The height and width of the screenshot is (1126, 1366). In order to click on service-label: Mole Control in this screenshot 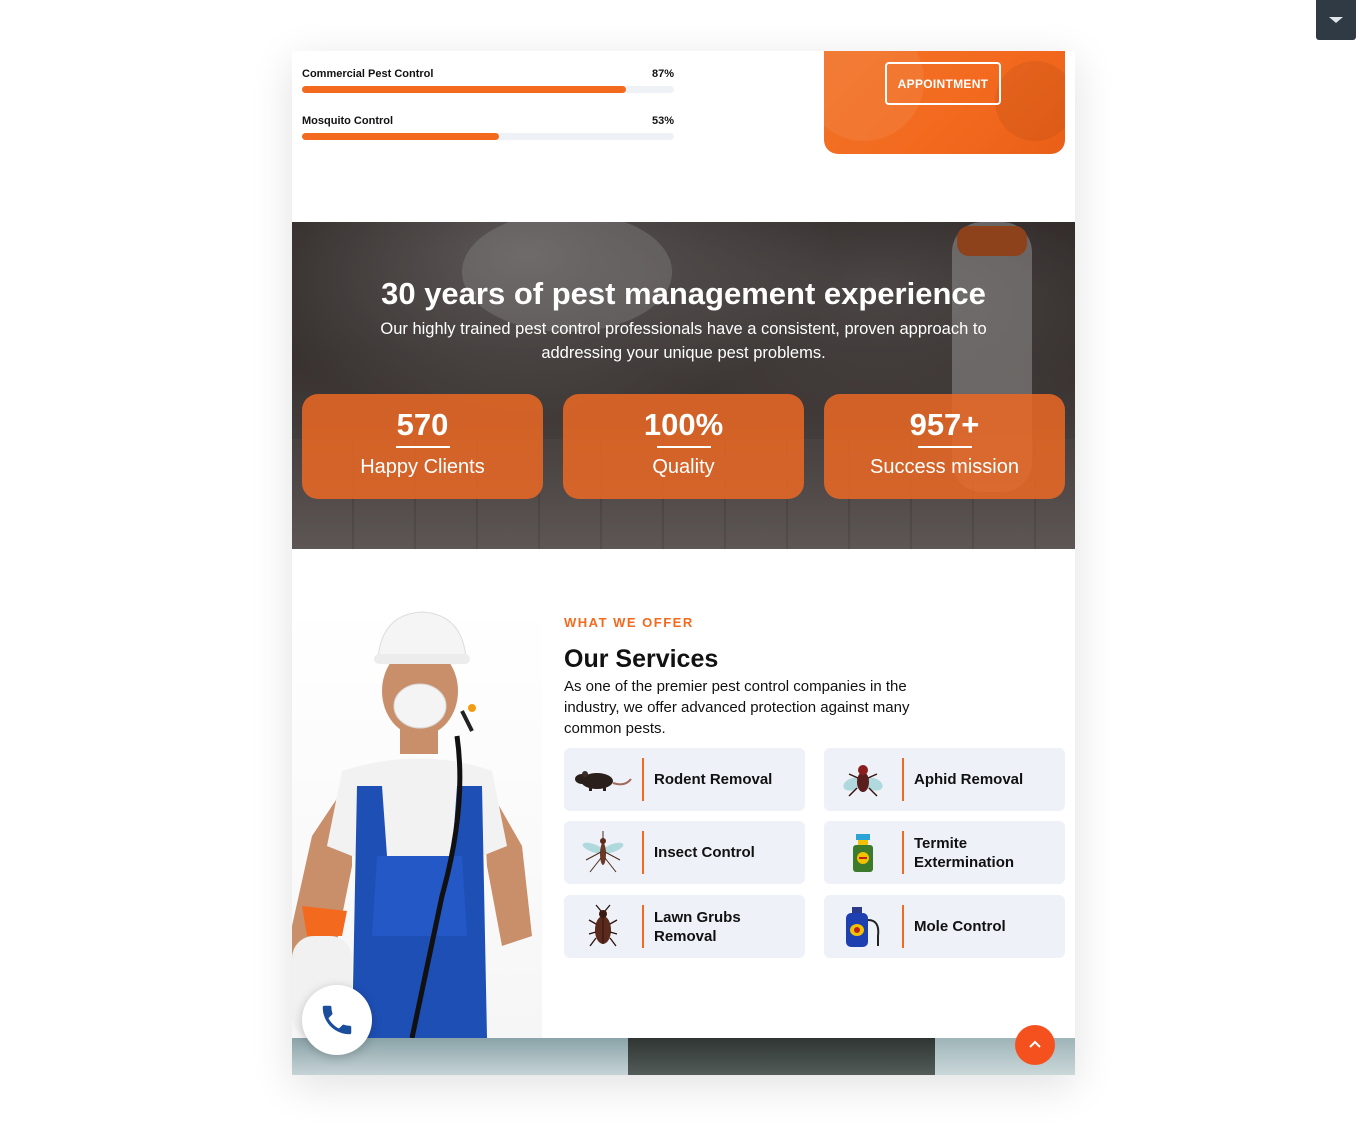, I will do `click(960, 926)`.